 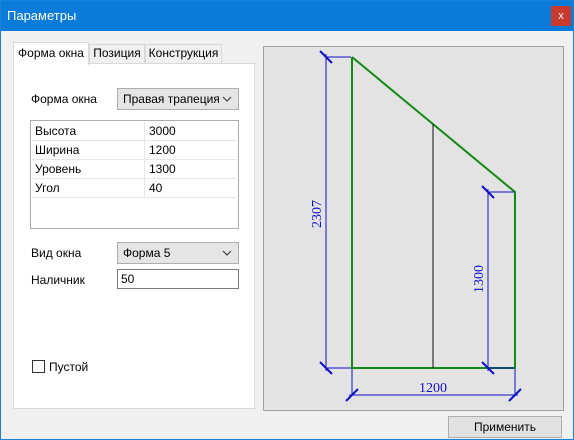 I want to click on table-row: Уровень 1300, so click(x=134, y=169).